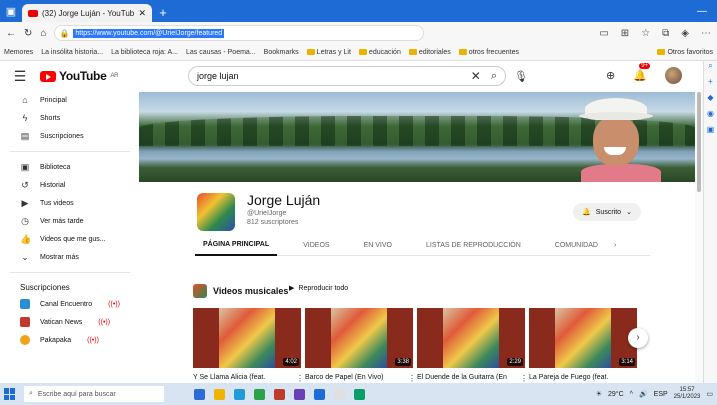 The height and width of the screenshot is (405, 717). Describe the element at coordinates (615, 246) in the screenshot. I see `tabs-next-icon: ›` at that location.